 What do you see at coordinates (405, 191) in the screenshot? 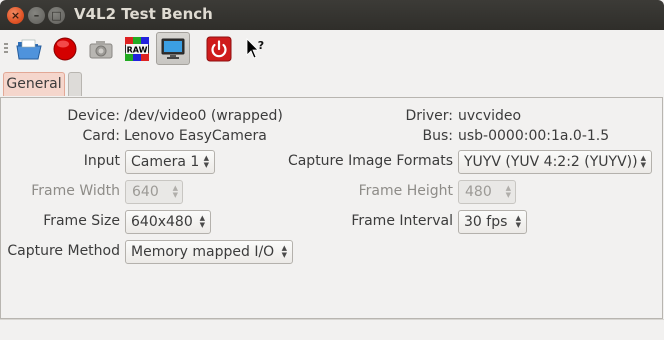
I see `frame-height-label: Frame Height` at bounding box center [405, 191].